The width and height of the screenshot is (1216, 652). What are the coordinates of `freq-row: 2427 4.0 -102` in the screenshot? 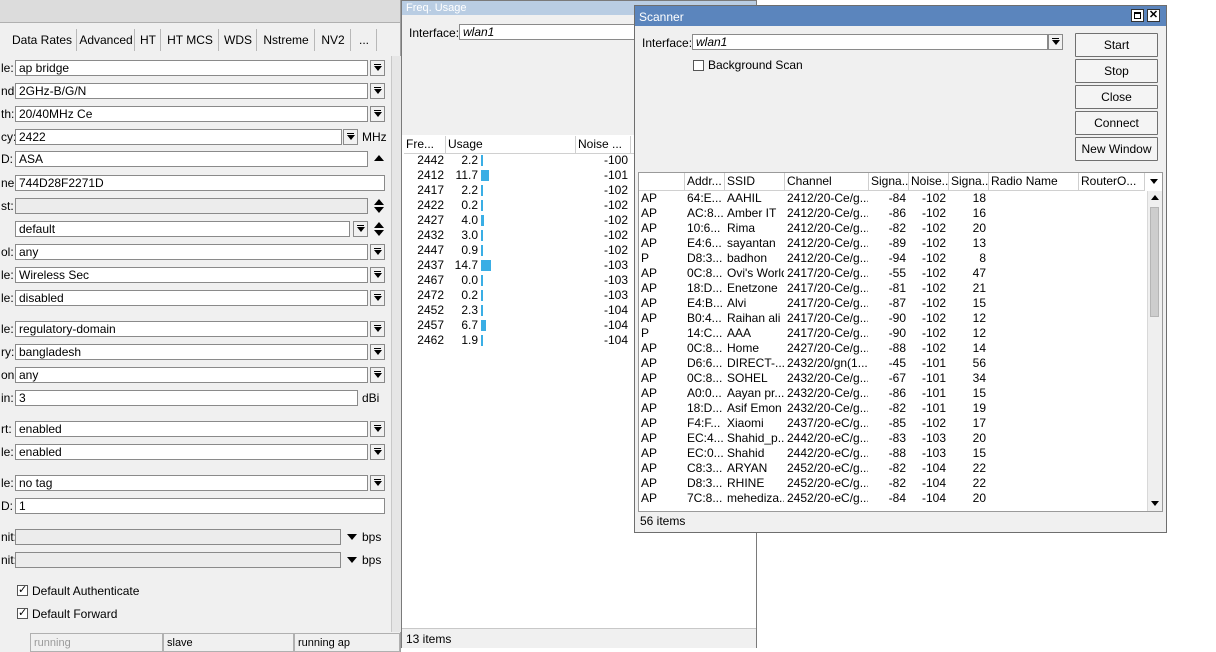 It's located at (519, 220).